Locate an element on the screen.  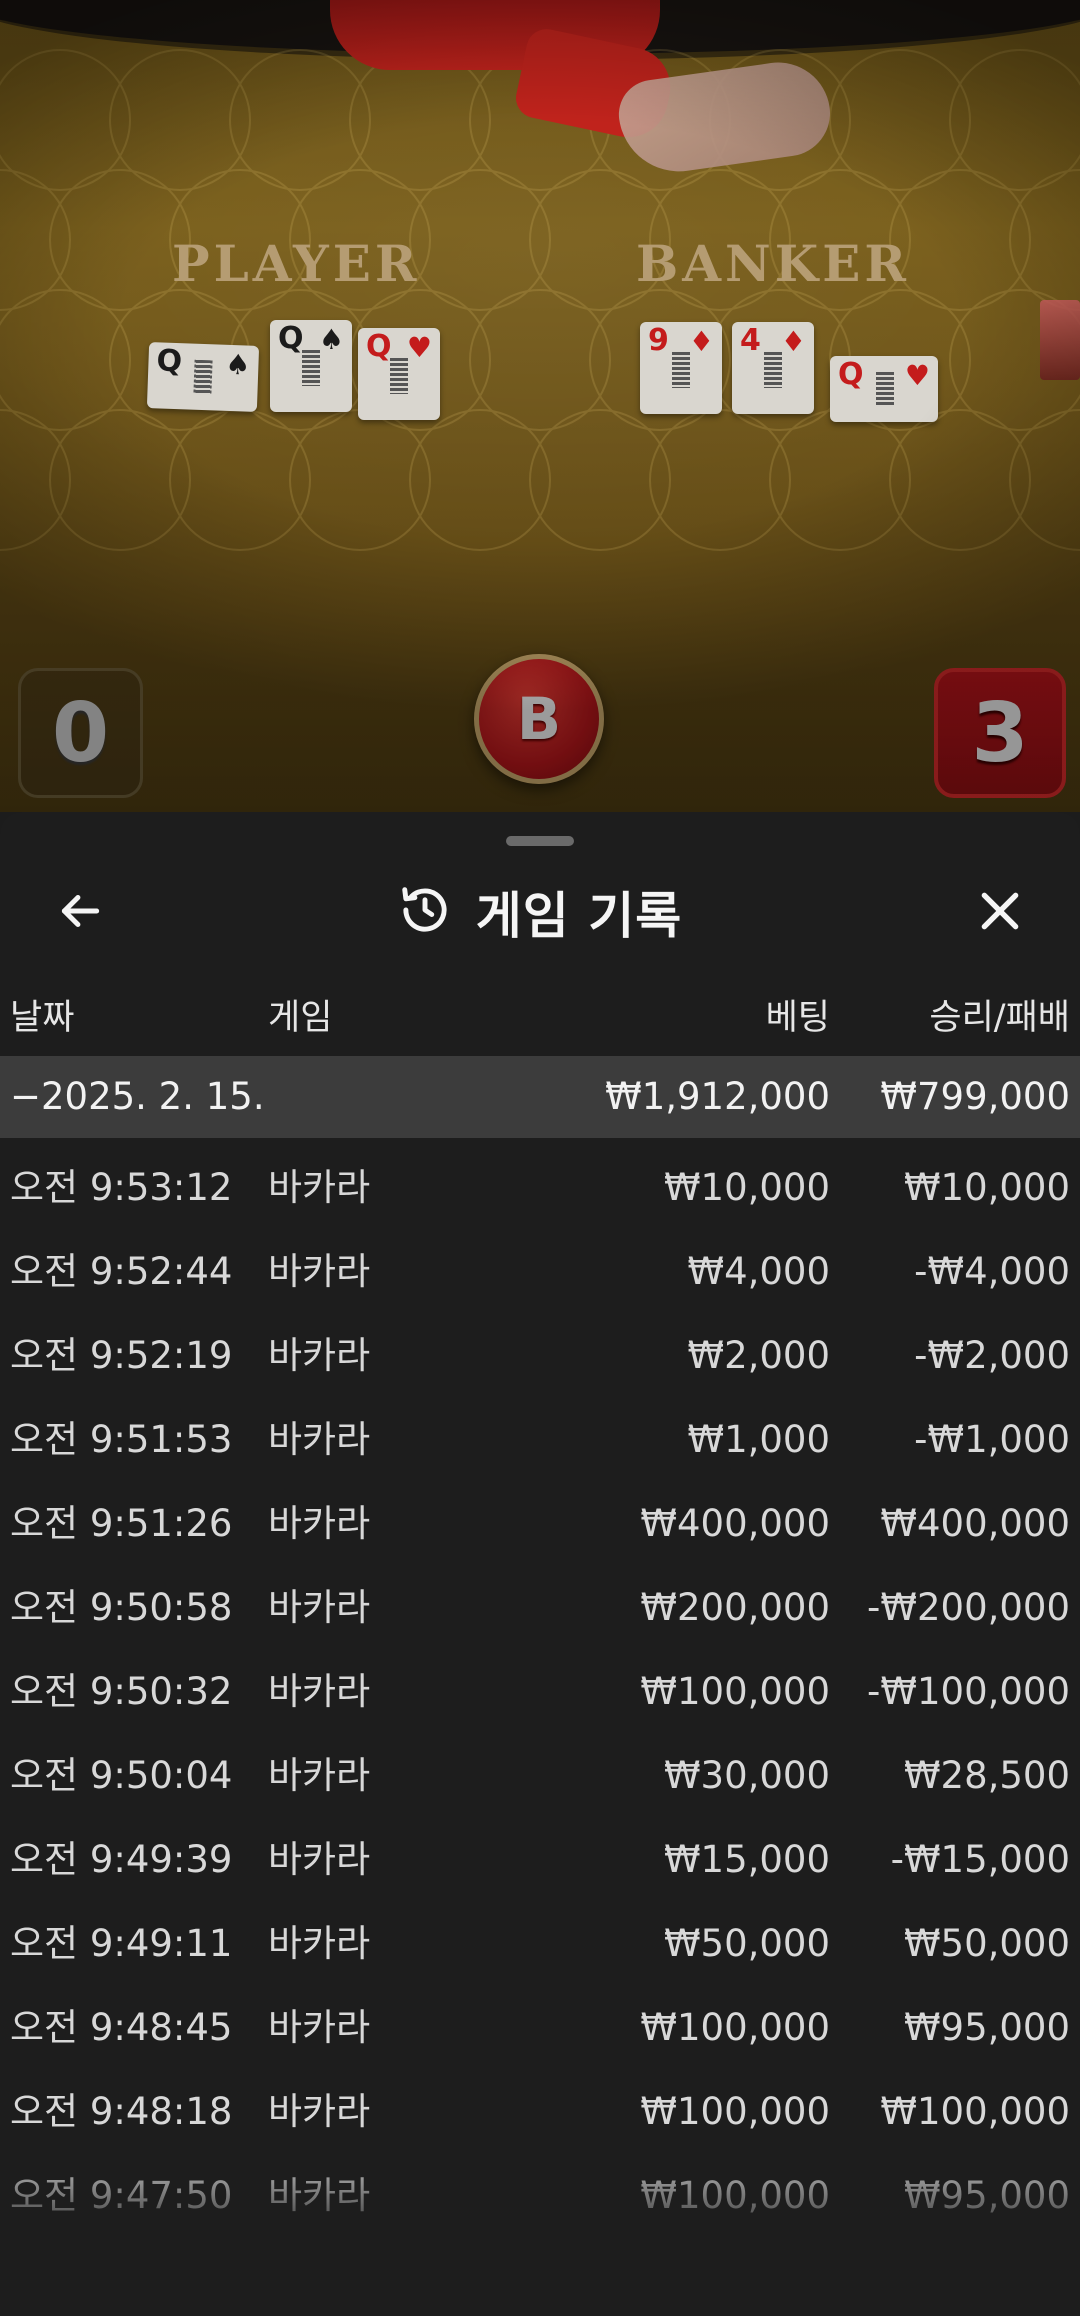
row-time: 오전 9:51:53 is located at coordinates (121, 1439).